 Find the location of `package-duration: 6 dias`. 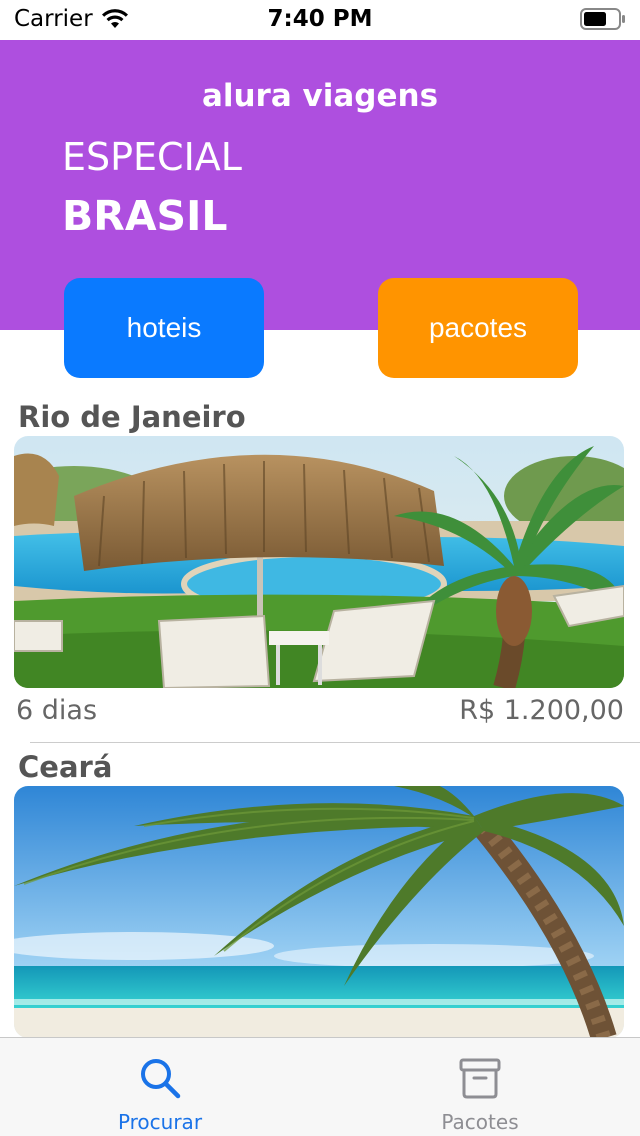

package-duration: 6 dias is located at coordinates (57, 710).